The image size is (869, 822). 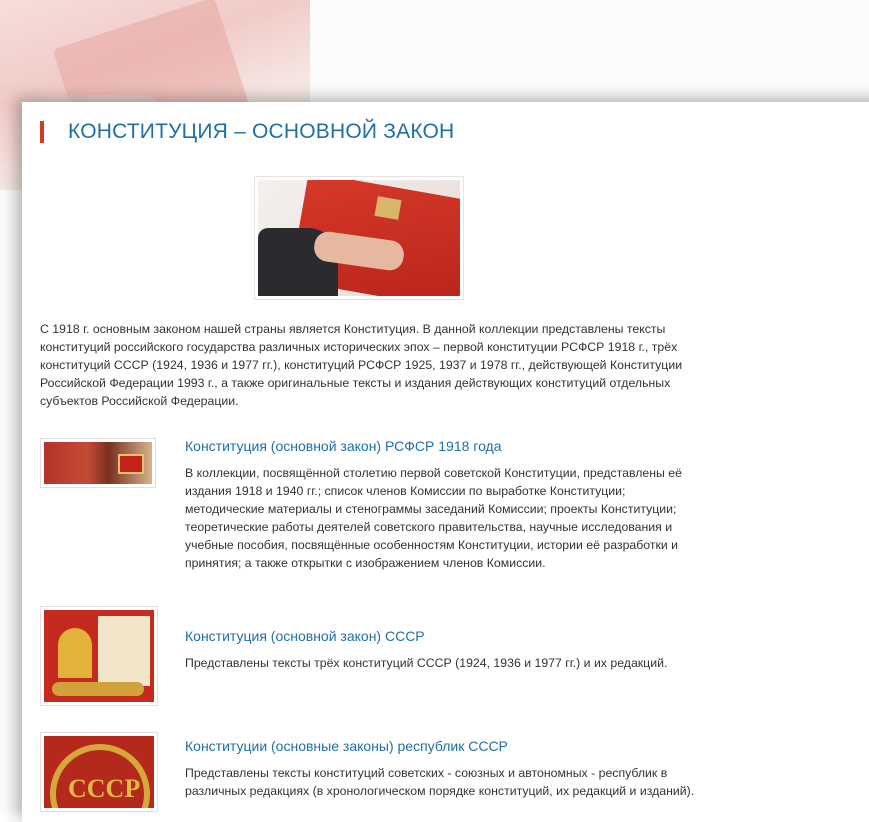 What do you see at coordinates (305, 636) in the screenshot?
I see `collection-title-link: Конституция (основной закон) СССР` at bounding box center [305, 636].